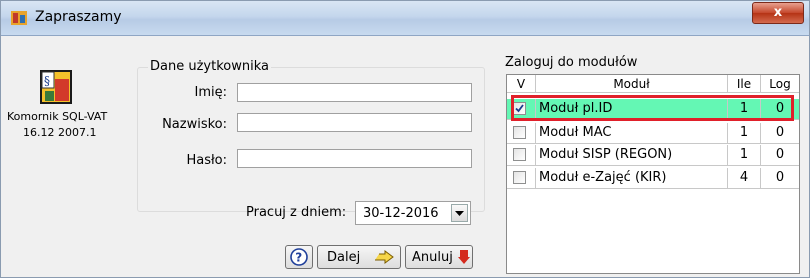  I want to click on module-row: Moduł MAC 1 0, so click(653, 133).